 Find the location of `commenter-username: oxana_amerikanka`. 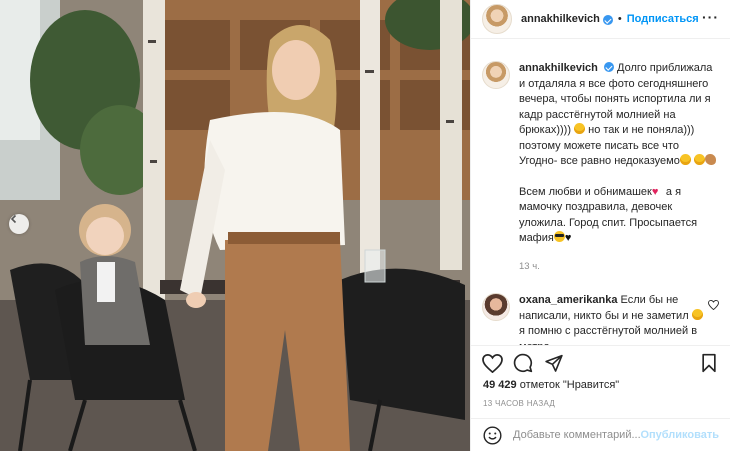

commenter-username: oxana_amerikanka is located at coordinates (568, 300).